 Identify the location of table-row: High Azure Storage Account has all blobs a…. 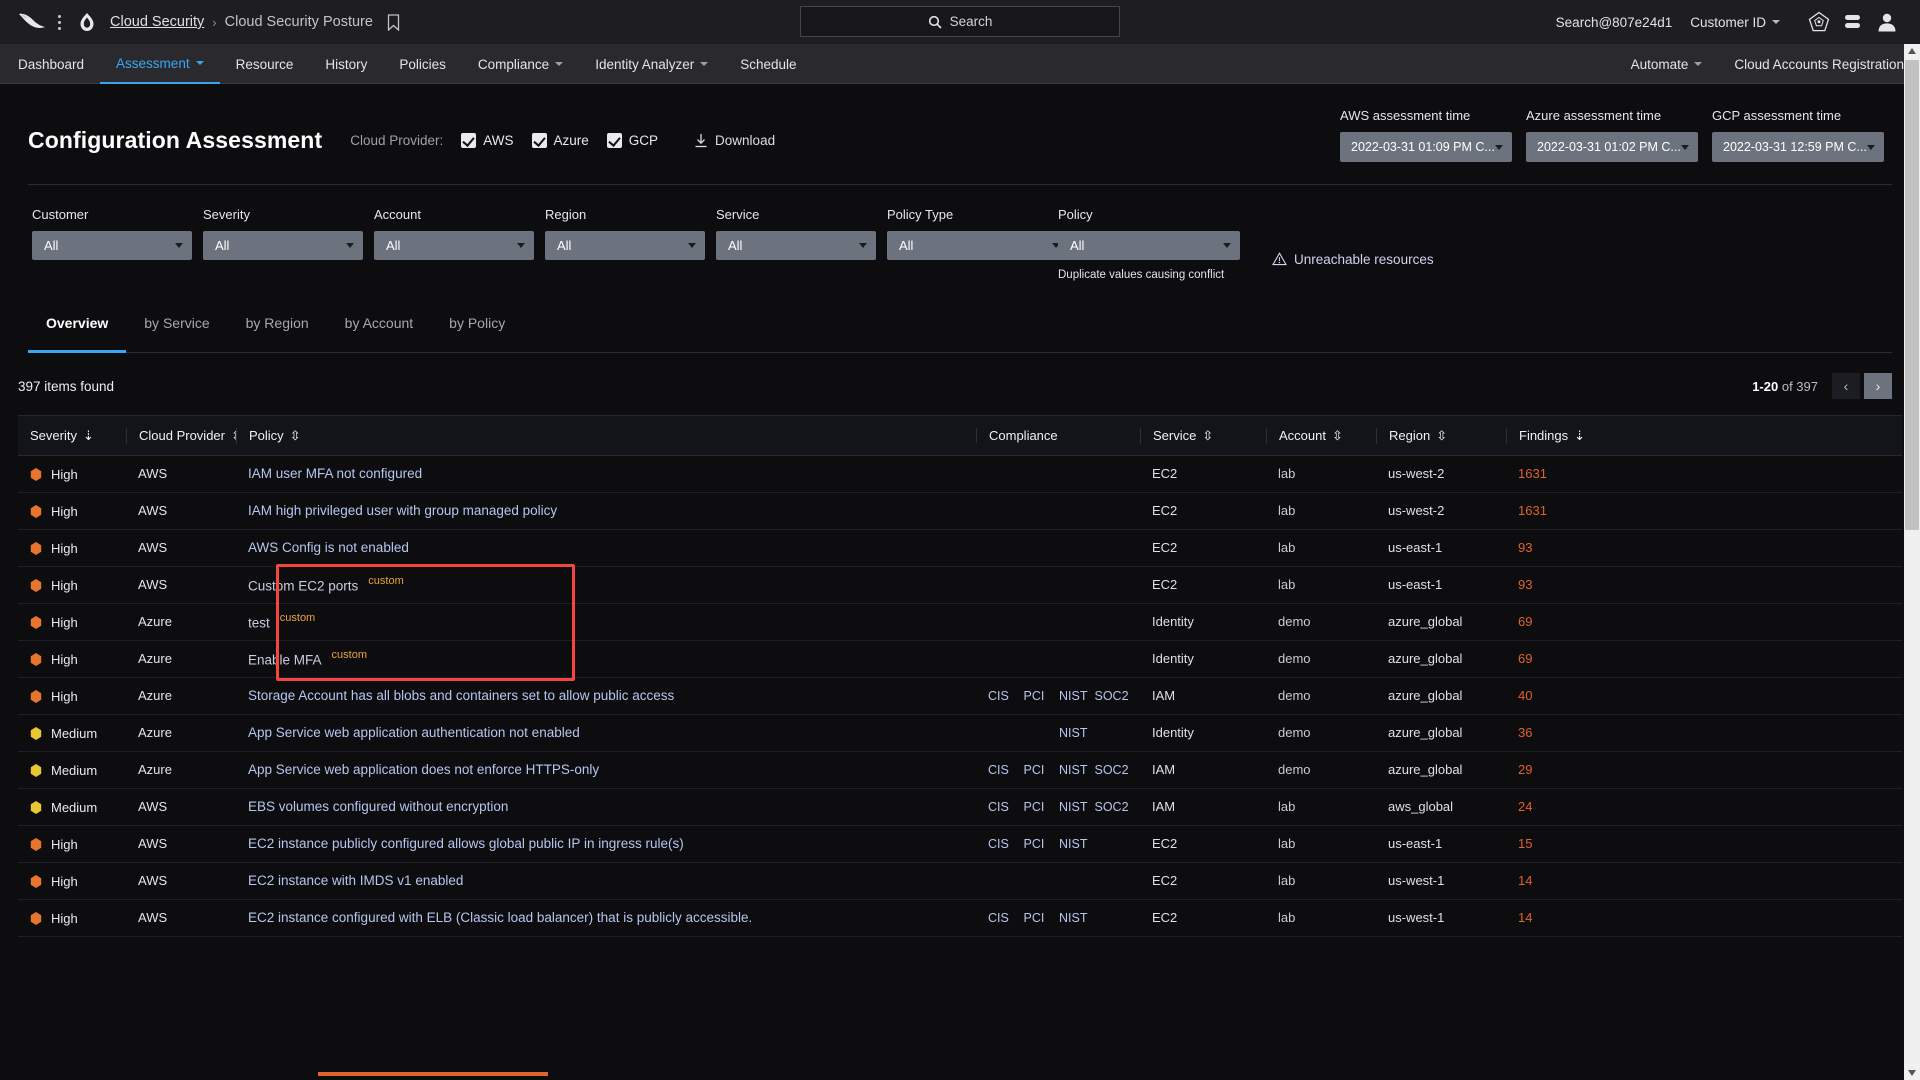
(960, 696).